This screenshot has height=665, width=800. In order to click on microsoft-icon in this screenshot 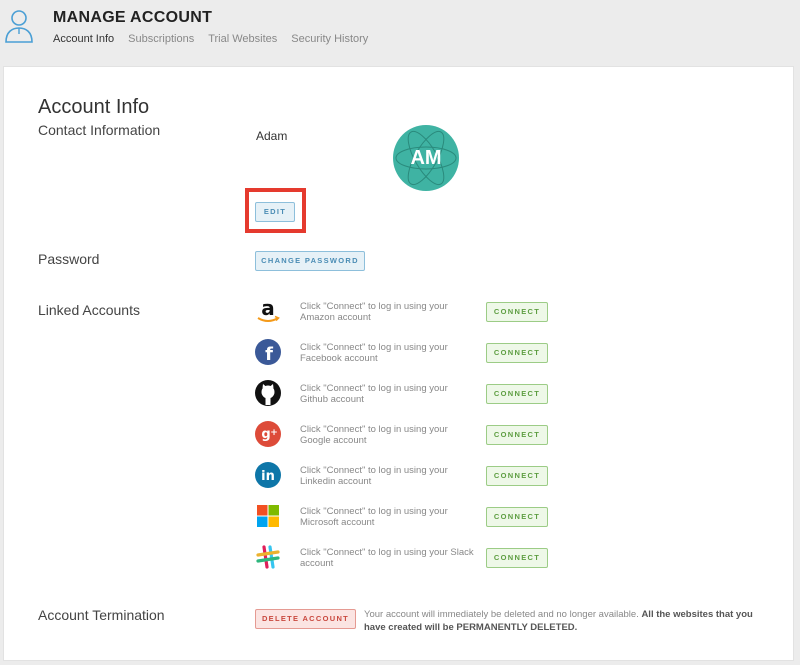, I will do `click(268, 516)`.